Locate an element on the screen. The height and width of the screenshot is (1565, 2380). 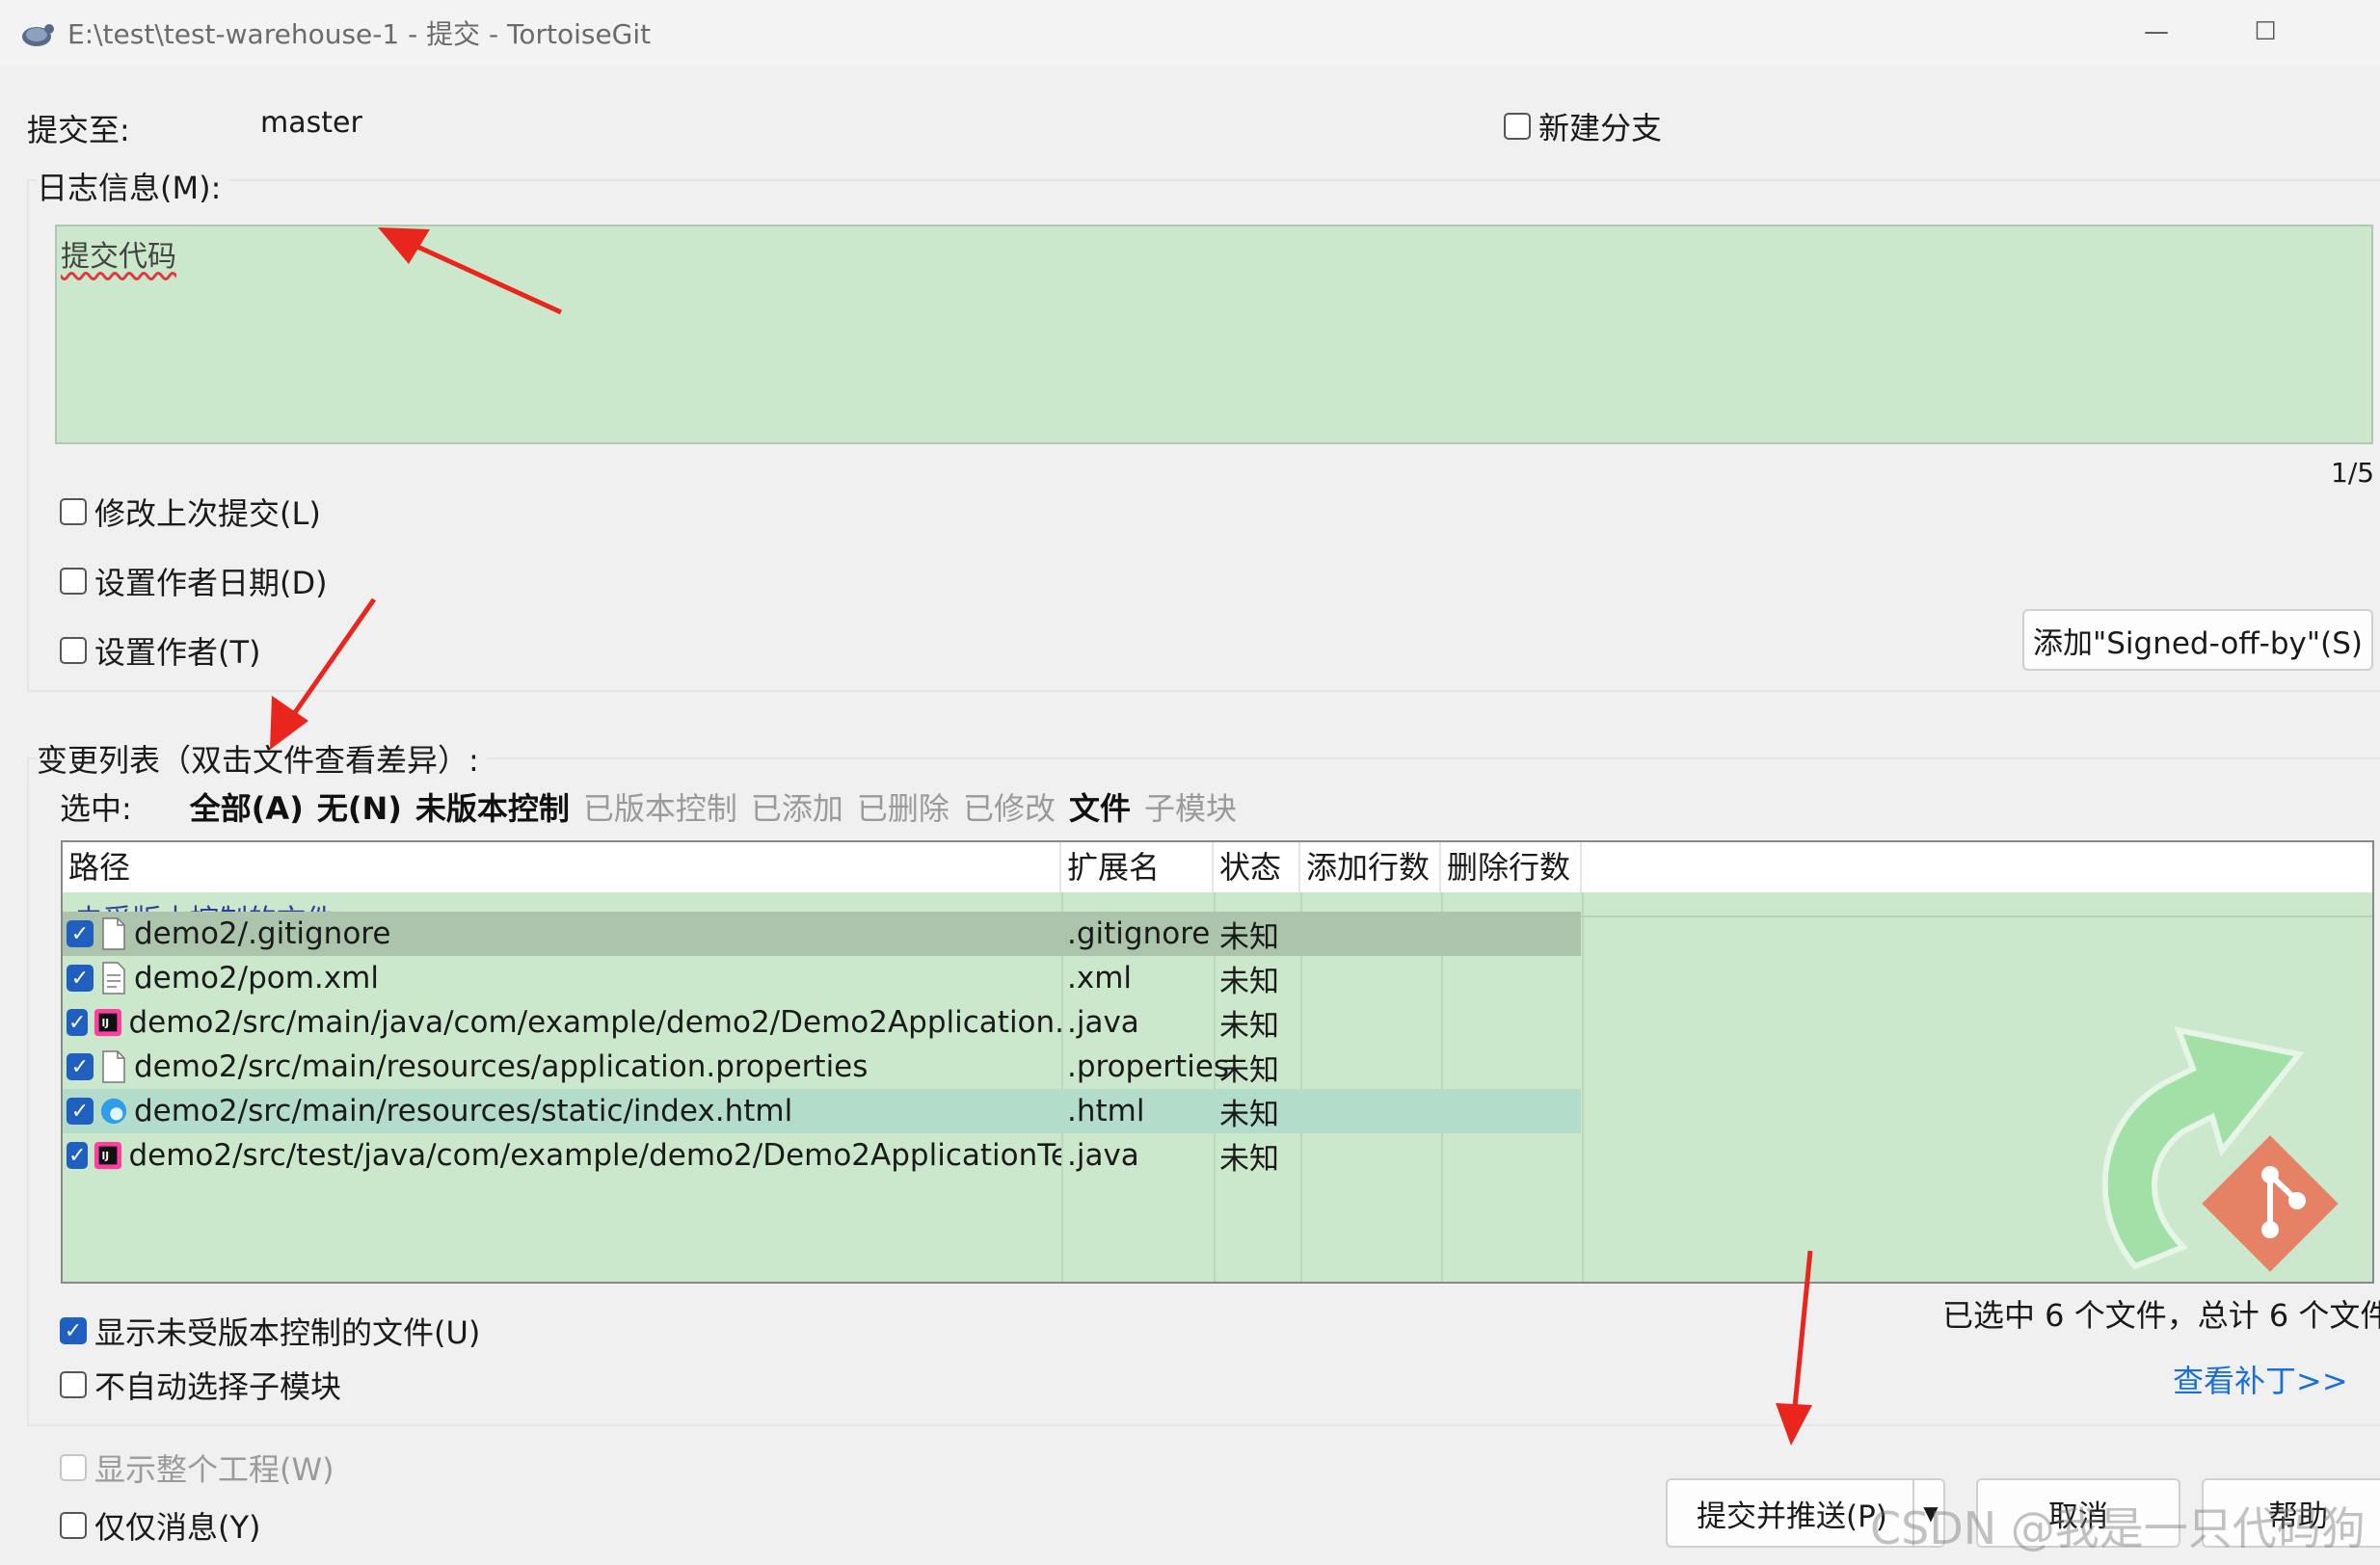
filter-added: 已添加 is located at coordinates (797, 806).